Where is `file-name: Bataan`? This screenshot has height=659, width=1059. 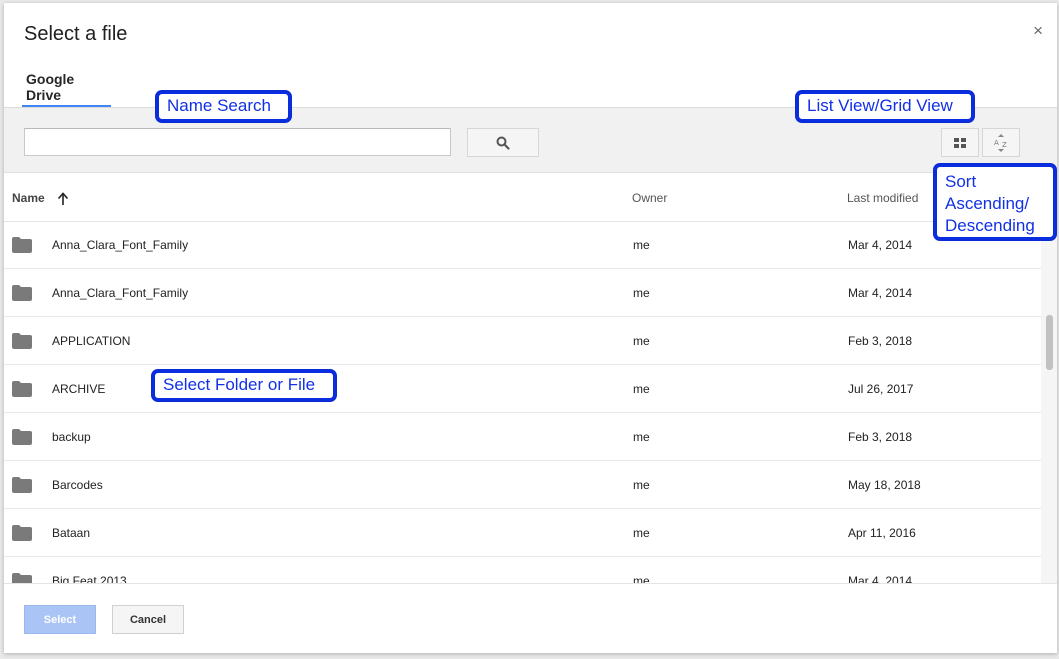 file-name: Bataan is located at coordinates (71, 533).